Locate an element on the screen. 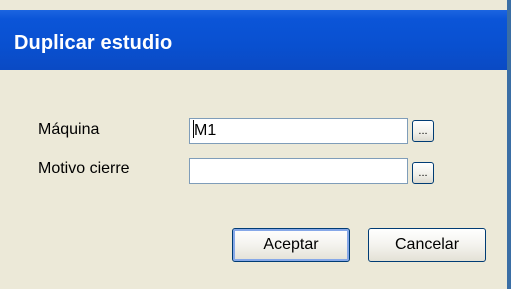  machine-input: M1 is located at coordinates (298, 131).